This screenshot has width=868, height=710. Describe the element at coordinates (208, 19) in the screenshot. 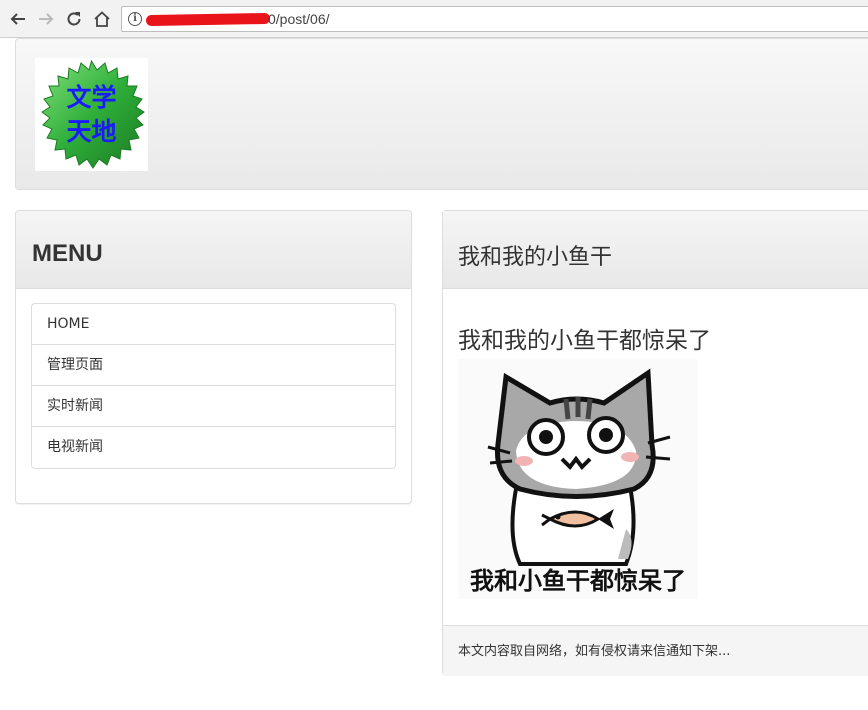

I see `redaction-mark` at that location.